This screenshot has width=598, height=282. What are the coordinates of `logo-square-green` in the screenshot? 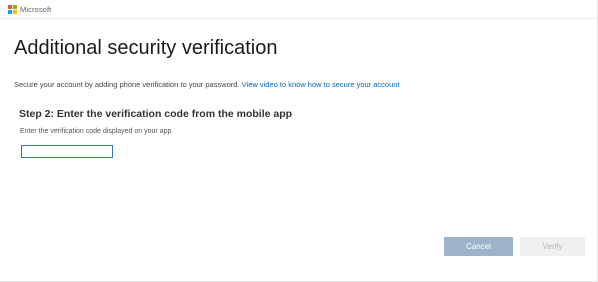 It's located at (15, 7).